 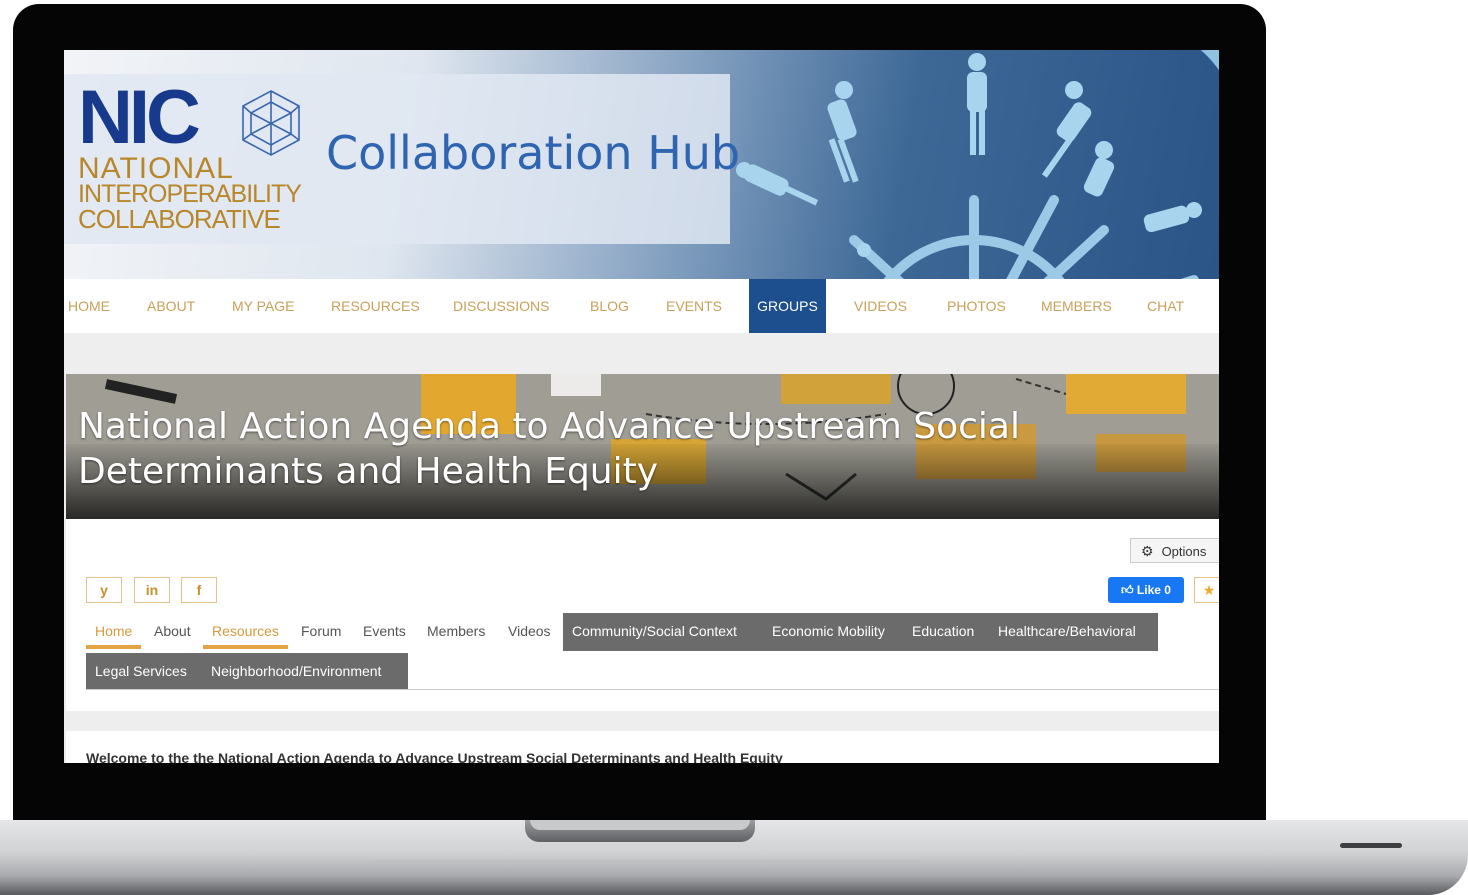 What do you see at coordinates (171, 306) in the screenshot?
I see `nav-about: ABOUT` at bounding box center [171, 306].